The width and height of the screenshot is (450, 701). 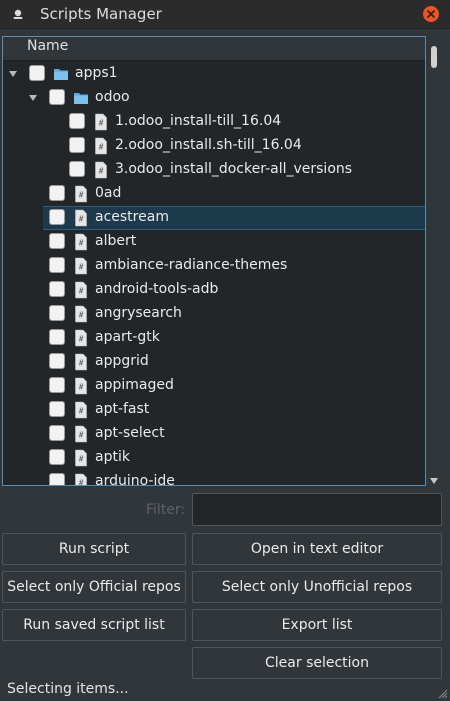 I want to click on filter-label: Filter:, so click(x=166, y=510).